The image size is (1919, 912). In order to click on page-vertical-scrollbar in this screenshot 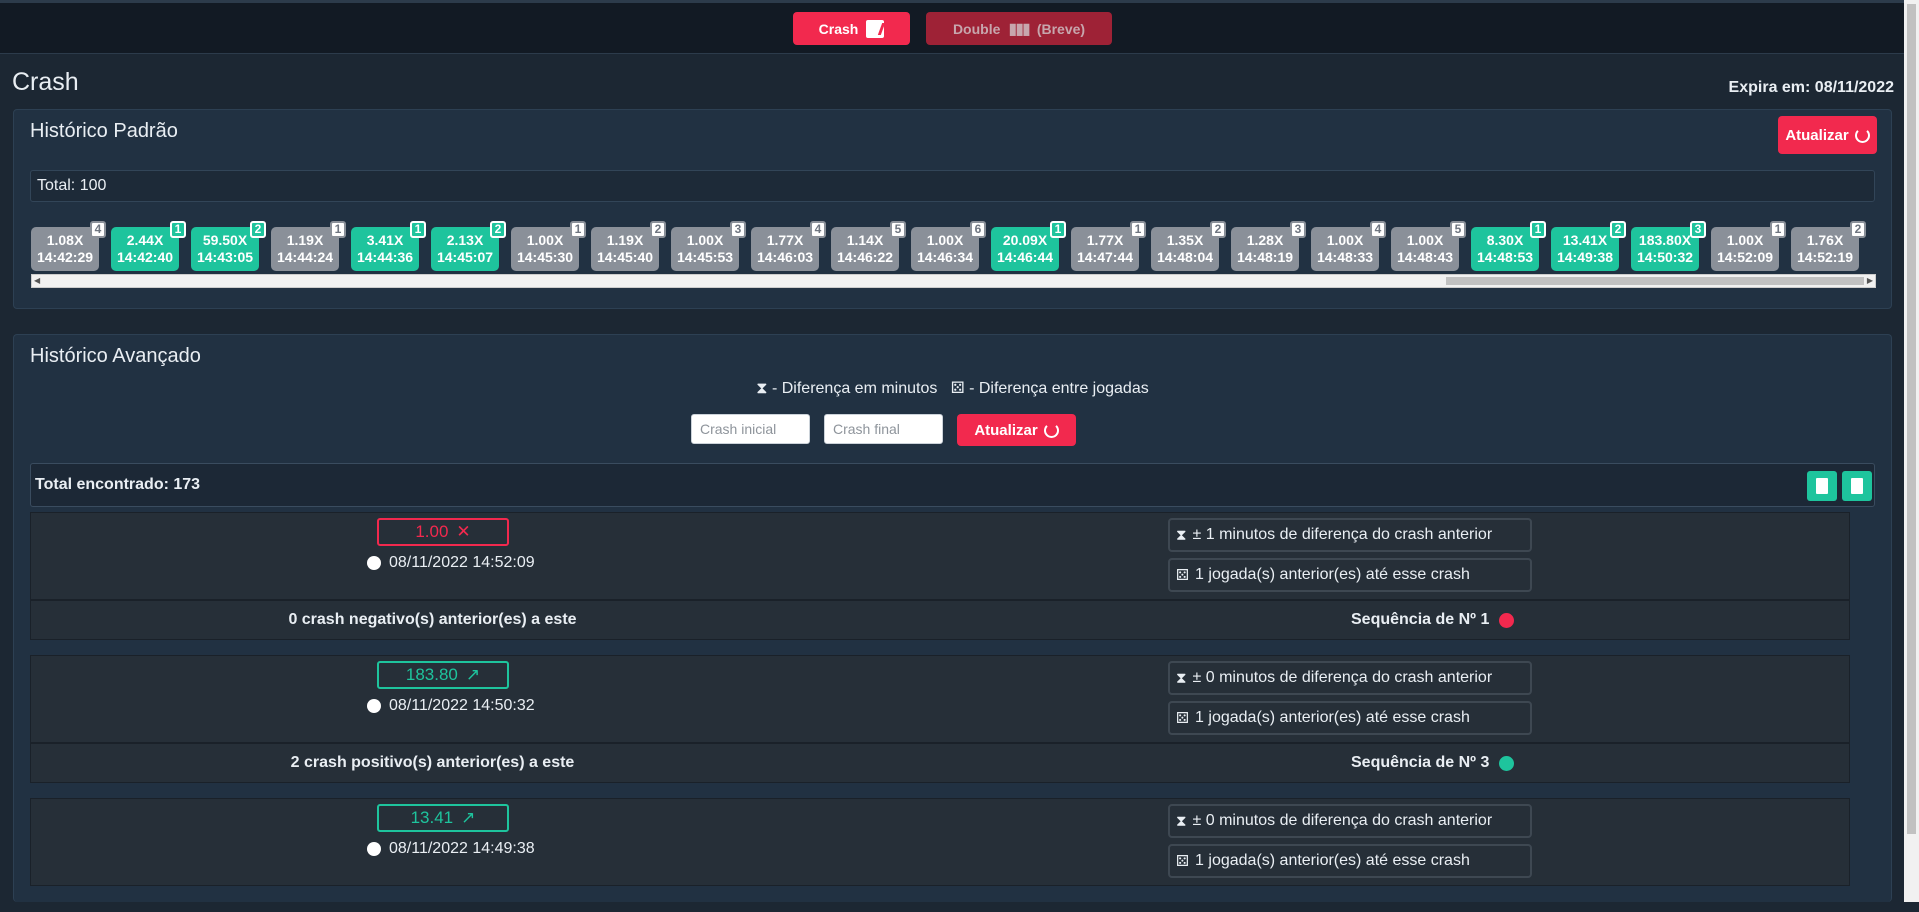, I will do `click(1911, 451)`.